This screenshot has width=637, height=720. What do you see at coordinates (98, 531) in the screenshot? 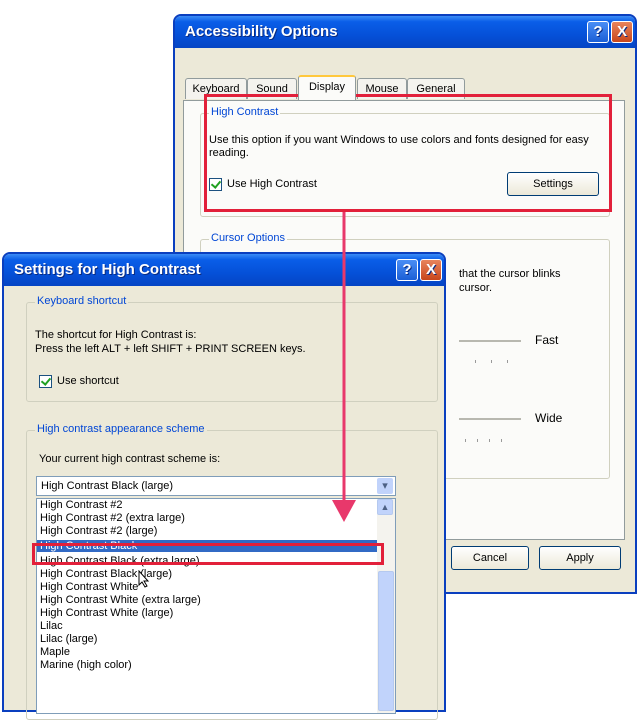
I see `list-item: High Contrast #2 (large)` at bounding box center [98, 531].